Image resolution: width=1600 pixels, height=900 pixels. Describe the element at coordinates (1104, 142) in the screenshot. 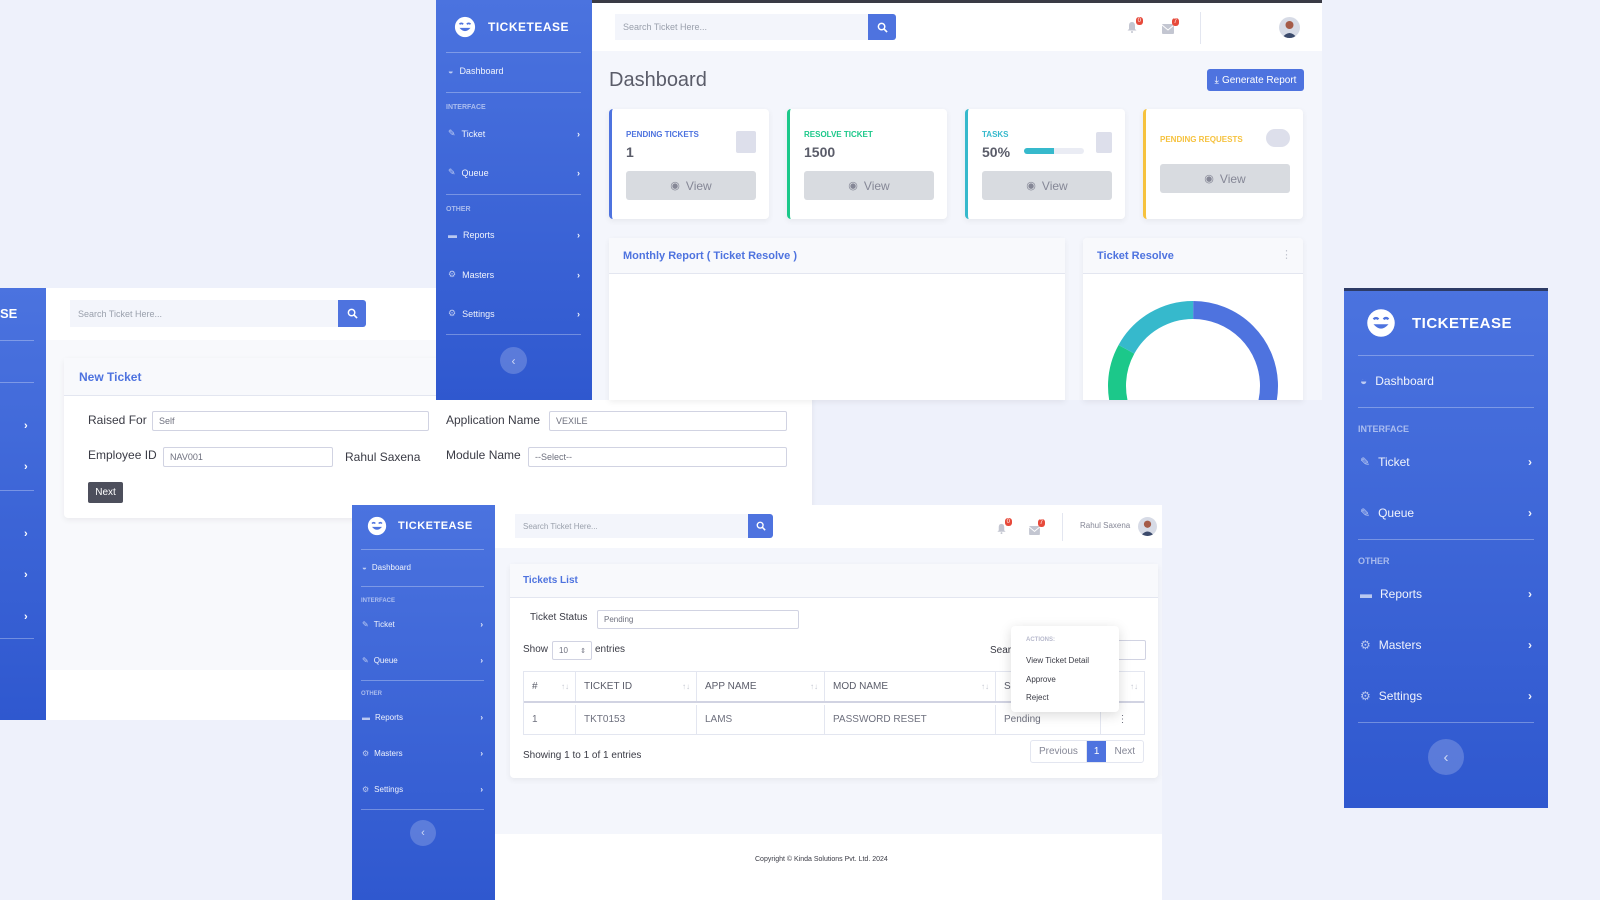

I see `clipboard-icon` at that location.